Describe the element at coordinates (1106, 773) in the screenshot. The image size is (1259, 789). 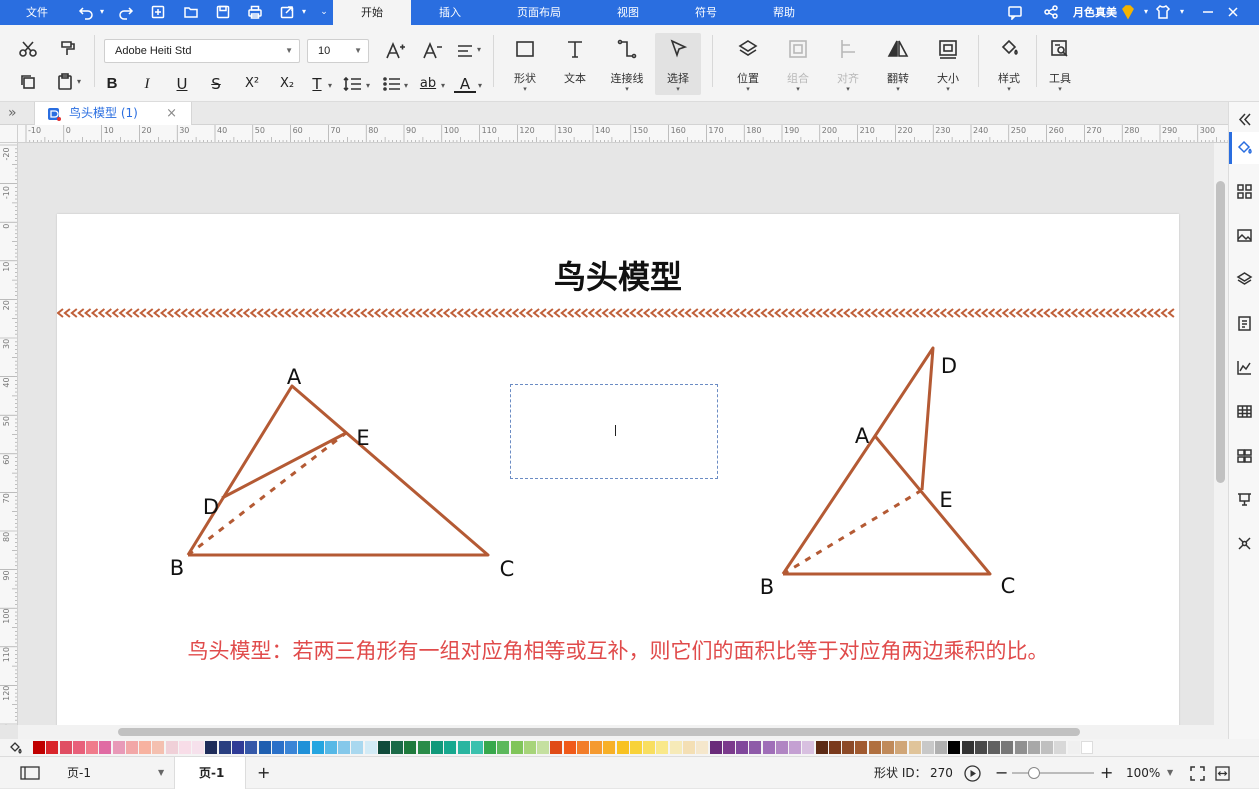
I see `zoom-in-button: +` at that location.